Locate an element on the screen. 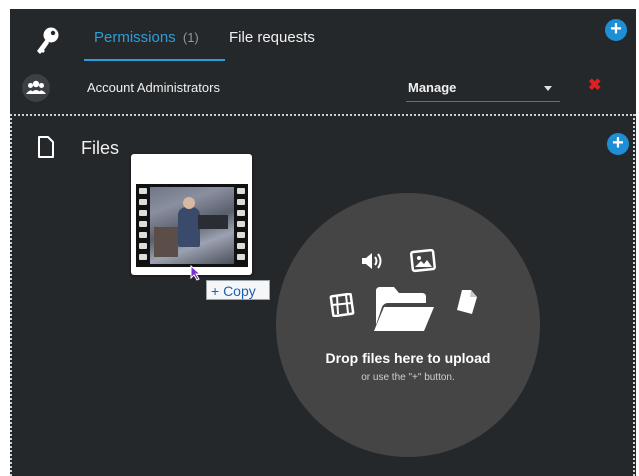  document-icon is located at coordinates (467, 302).